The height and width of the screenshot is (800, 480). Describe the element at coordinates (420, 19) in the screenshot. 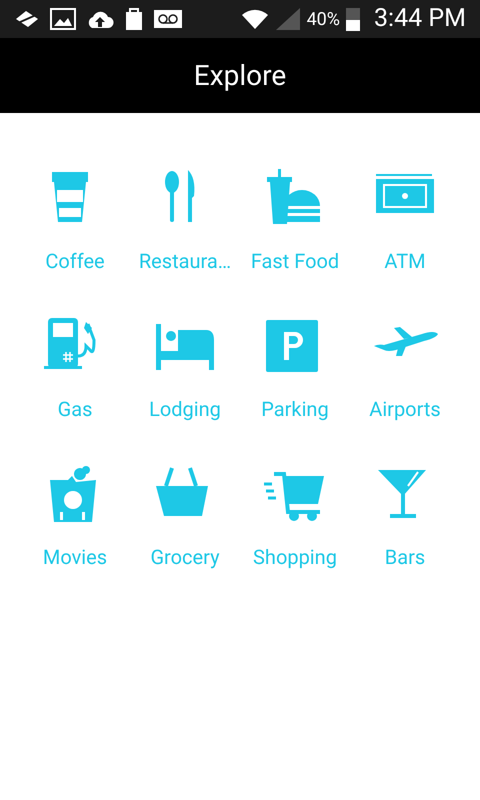

I see `clock: 3:44 PM` at that location.